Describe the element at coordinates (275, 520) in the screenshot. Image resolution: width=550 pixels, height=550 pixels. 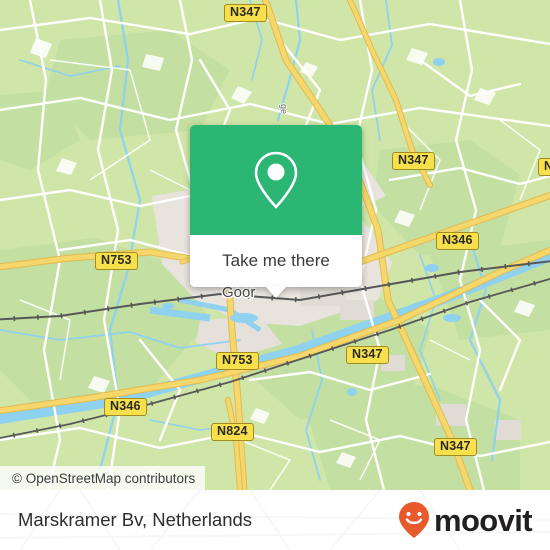
I see `footer-bar: Marskramer Bv, Netherlands moovit` at that location.